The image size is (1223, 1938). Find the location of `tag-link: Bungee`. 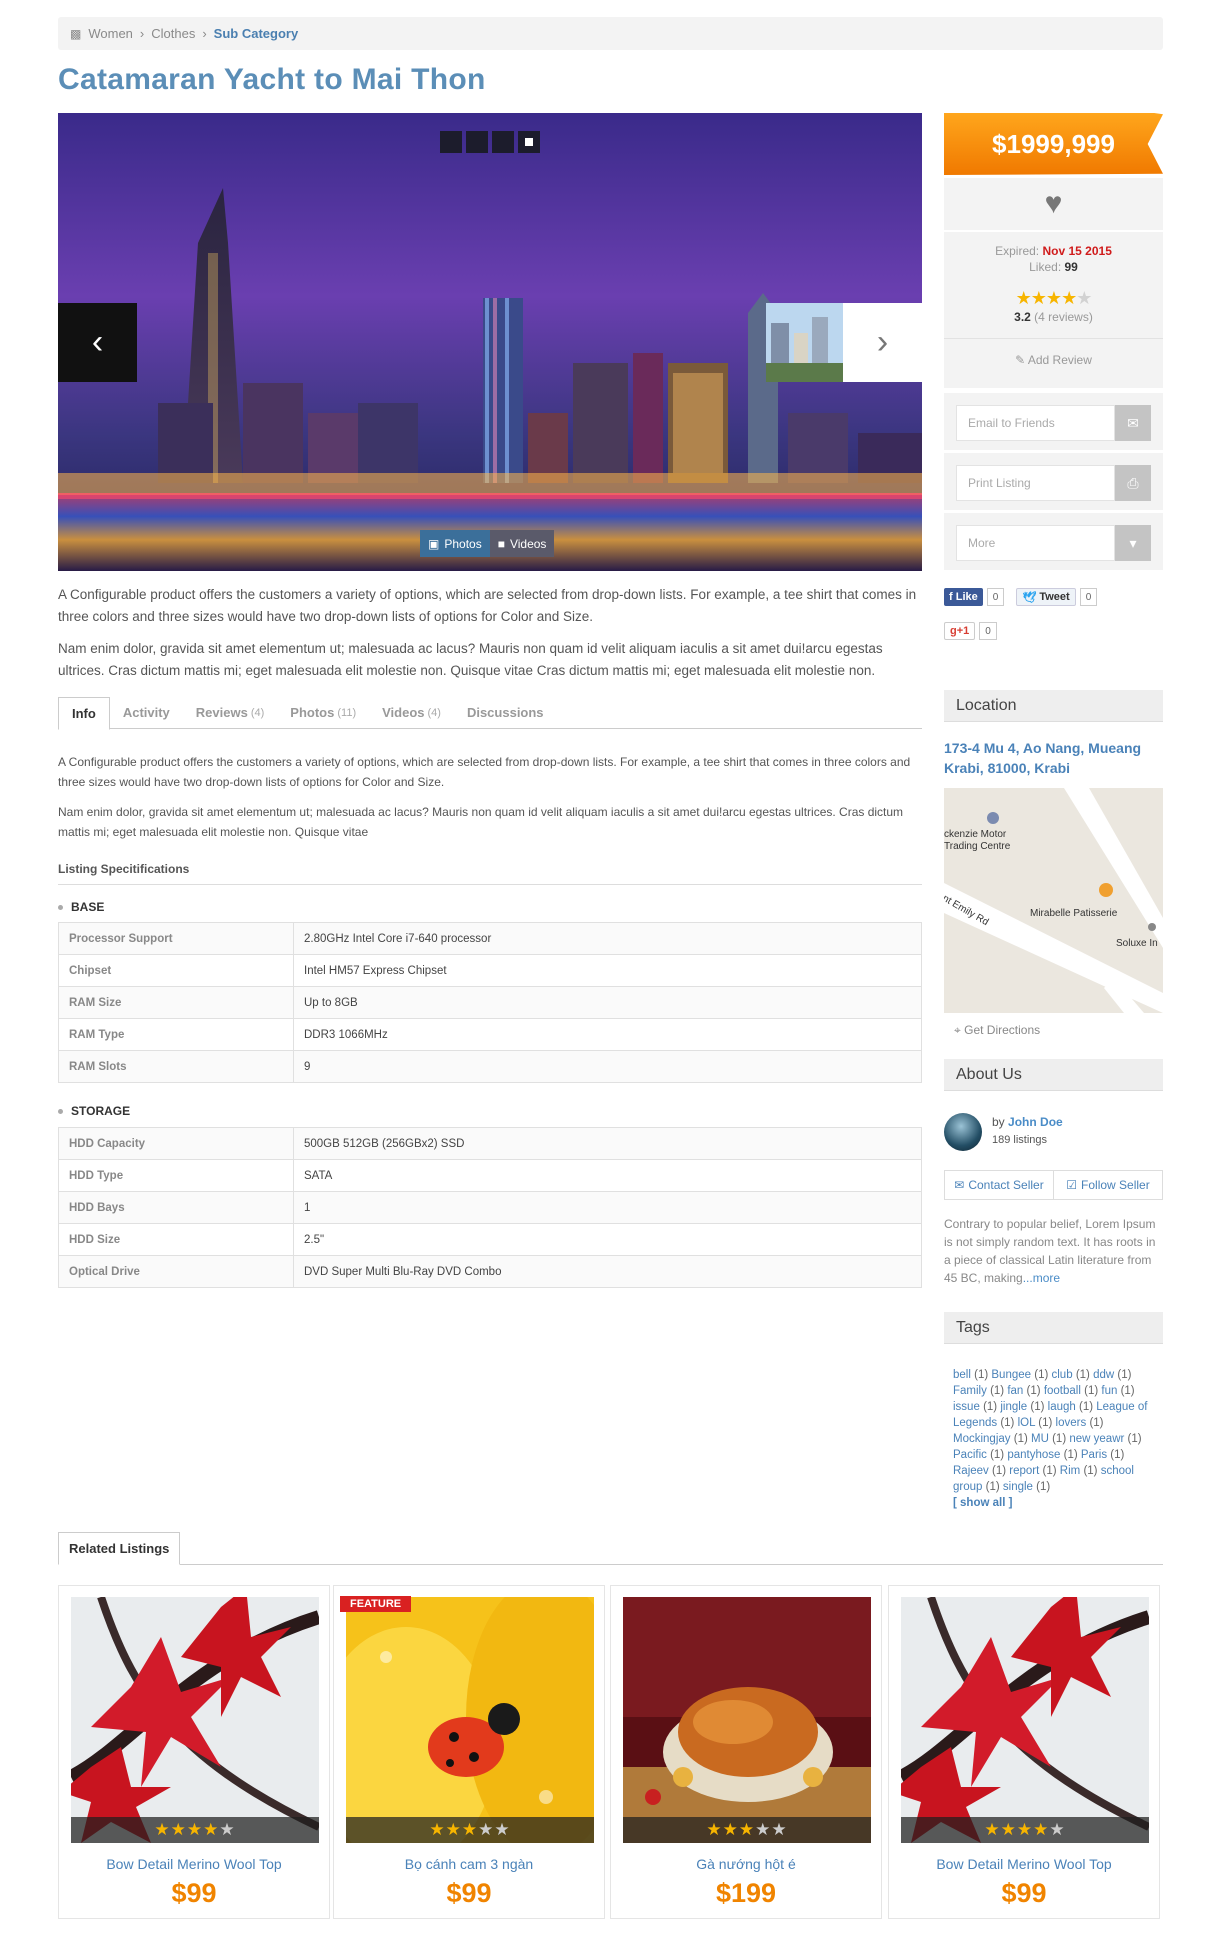

tag-link: Bungee is located at coordinates (1011, 1375).